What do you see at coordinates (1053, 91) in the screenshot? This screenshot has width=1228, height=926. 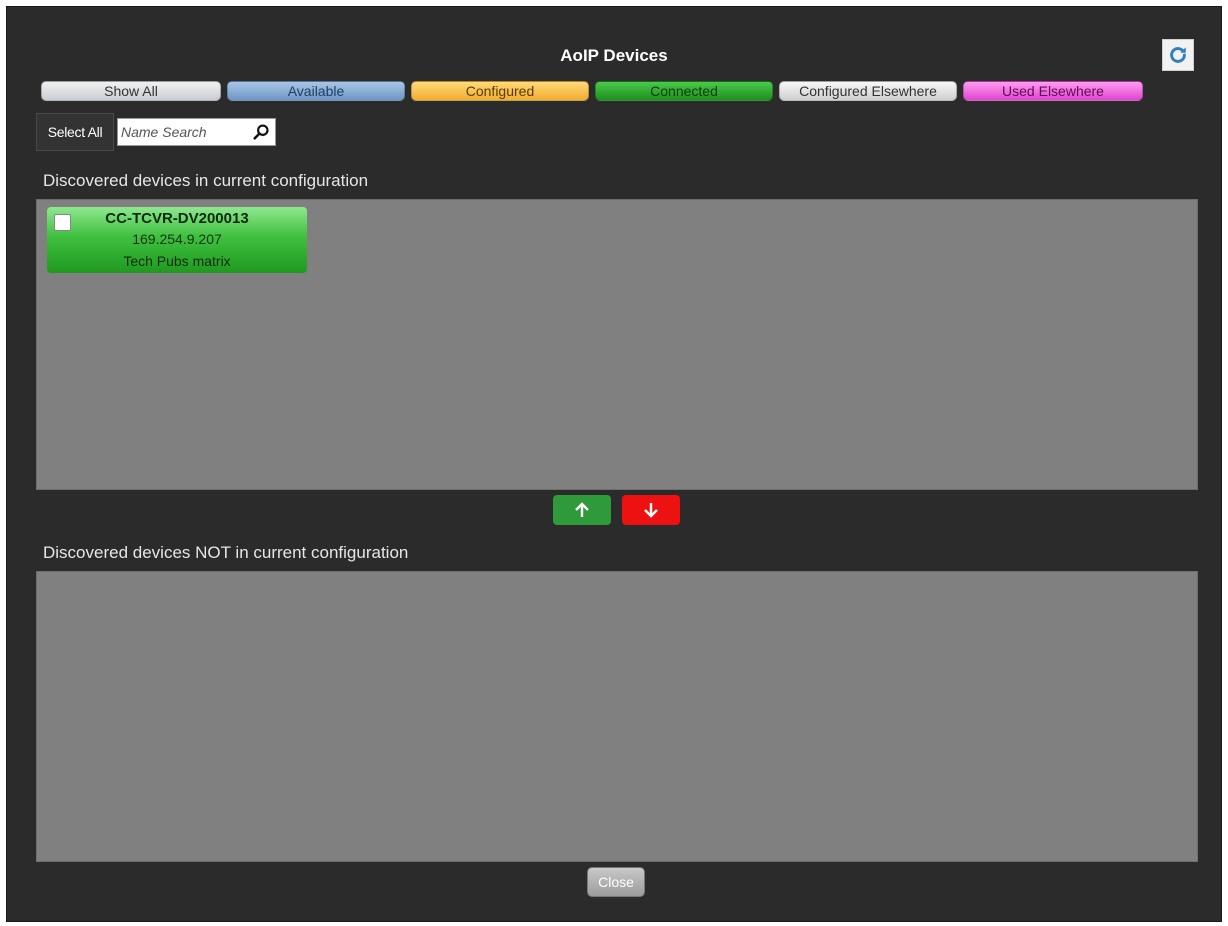 I see `filter-used-elsewhere-button: Used Elsewhere` at bounding box center [1053, 91].